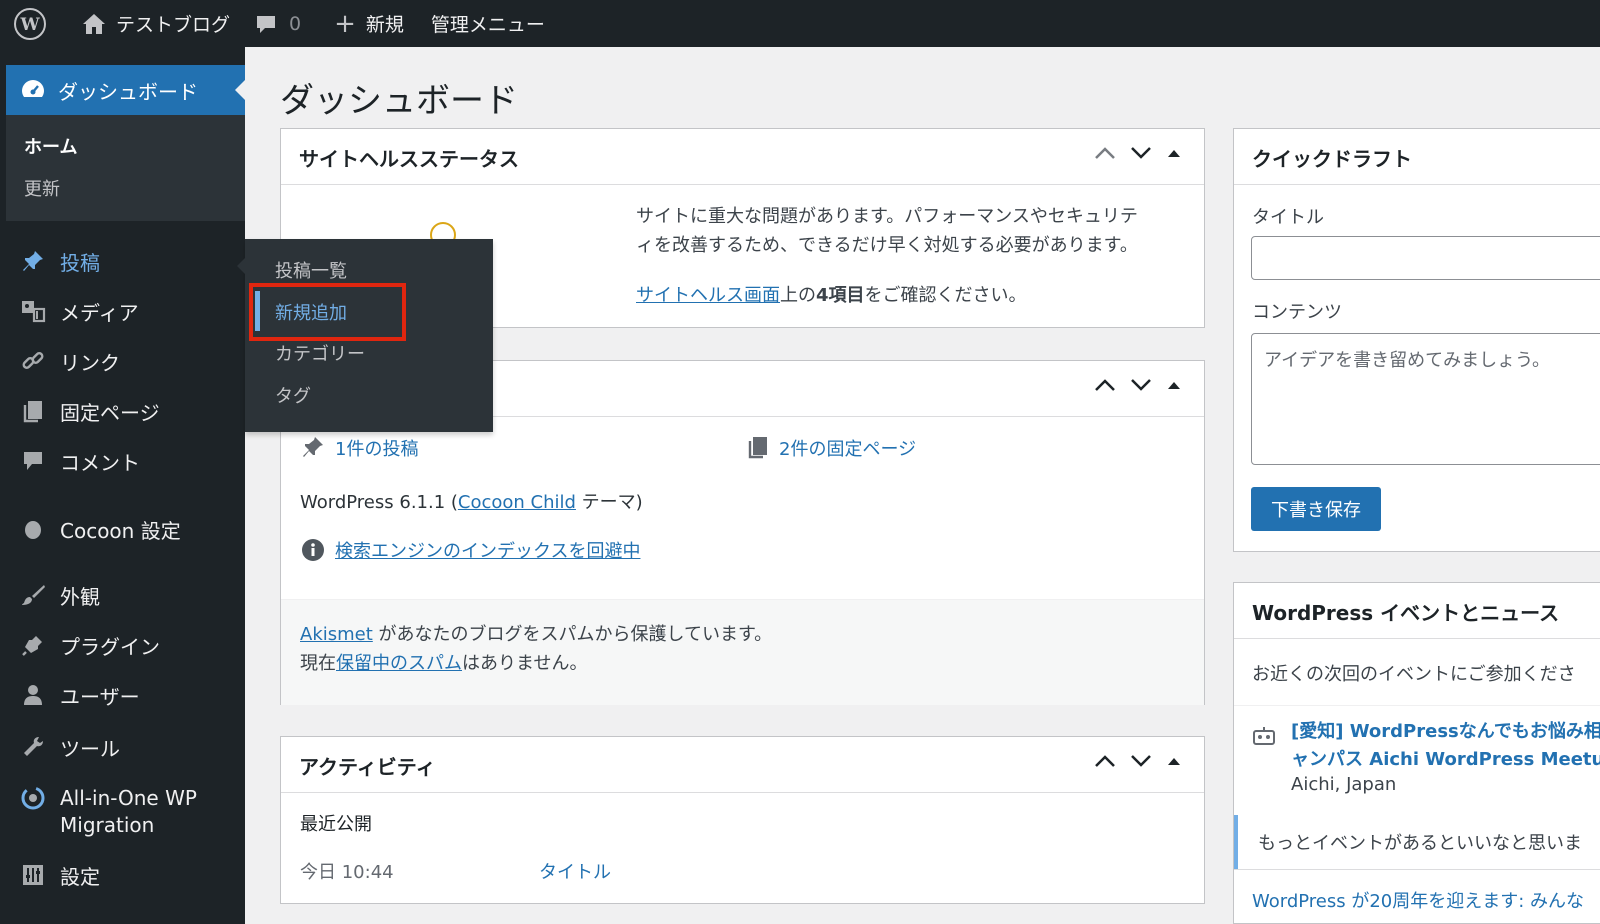 The height and width of the screenshot is (924, 1600). What do you see at coordinates (609, 502) in the screenshot?
I see `wp-version-suffix: テーマ)` at bounding box center [609, 502].